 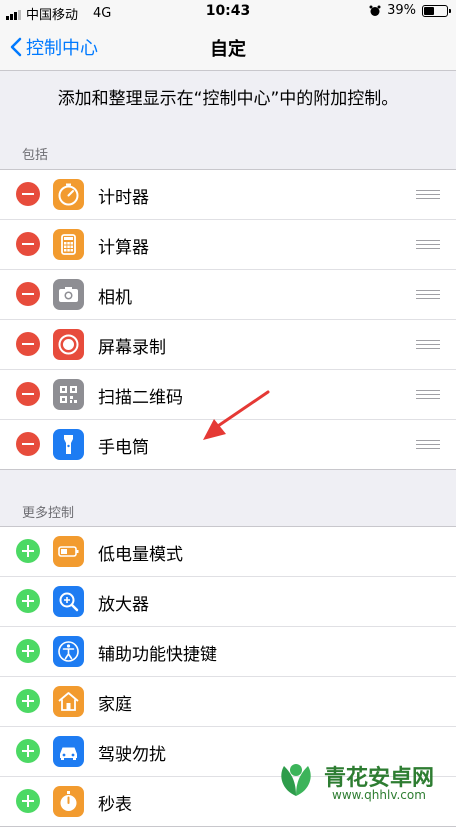 I want to click on annotation-arrow, so click(x=236, y=415).